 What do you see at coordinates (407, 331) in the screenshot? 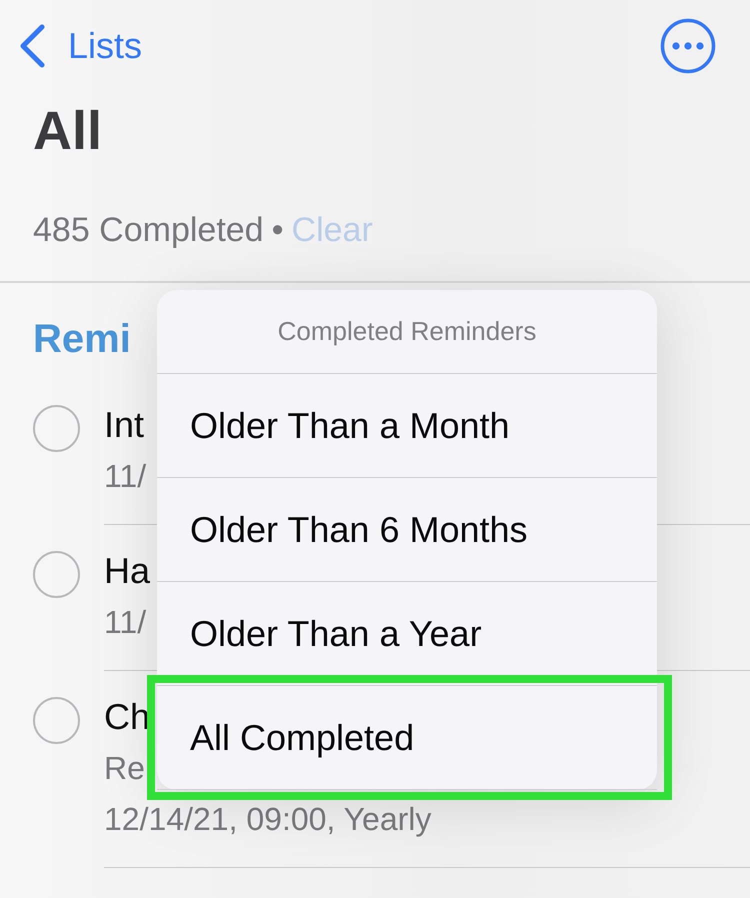
I see `menu-title: Completed Reminders` at bounding box center [407, 331].